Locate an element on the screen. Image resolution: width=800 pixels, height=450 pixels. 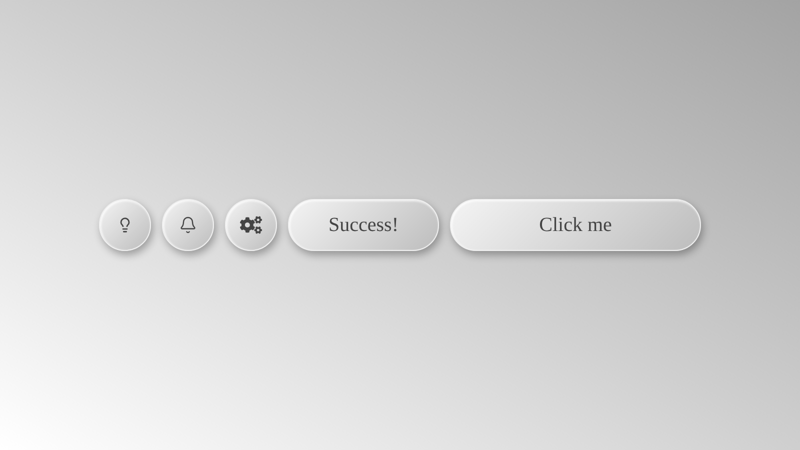
pill-button: Click me is located at coordinates (575, 225).